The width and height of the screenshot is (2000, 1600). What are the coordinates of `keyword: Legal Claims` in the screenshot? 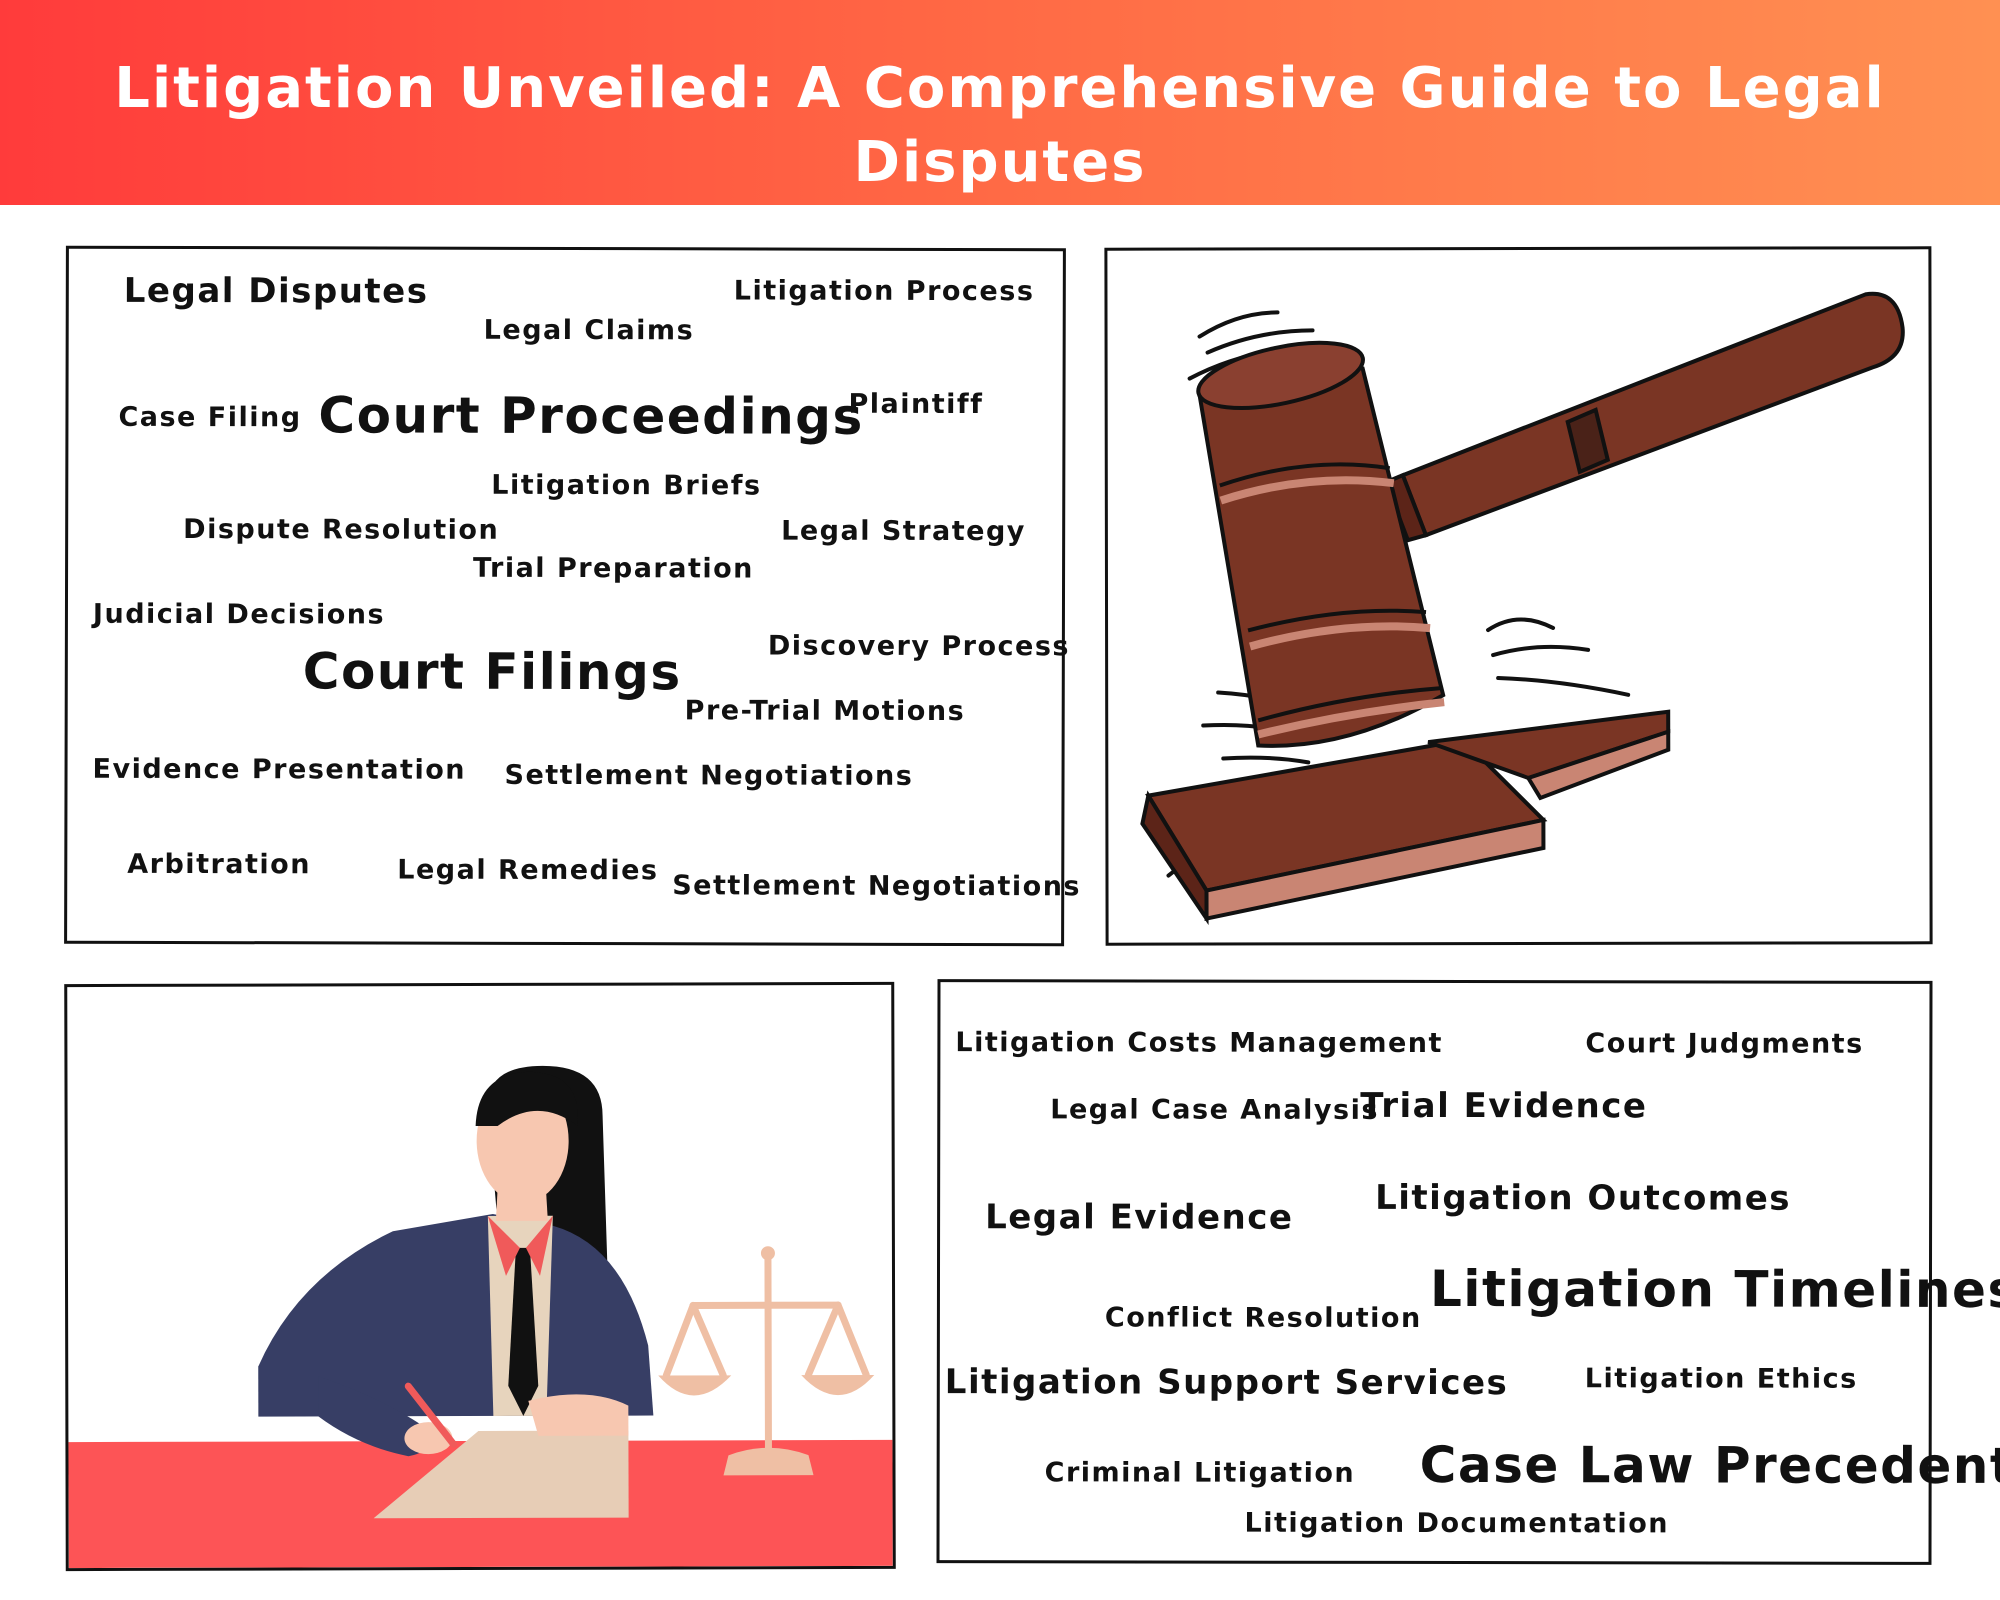 It's located at (589, 330).